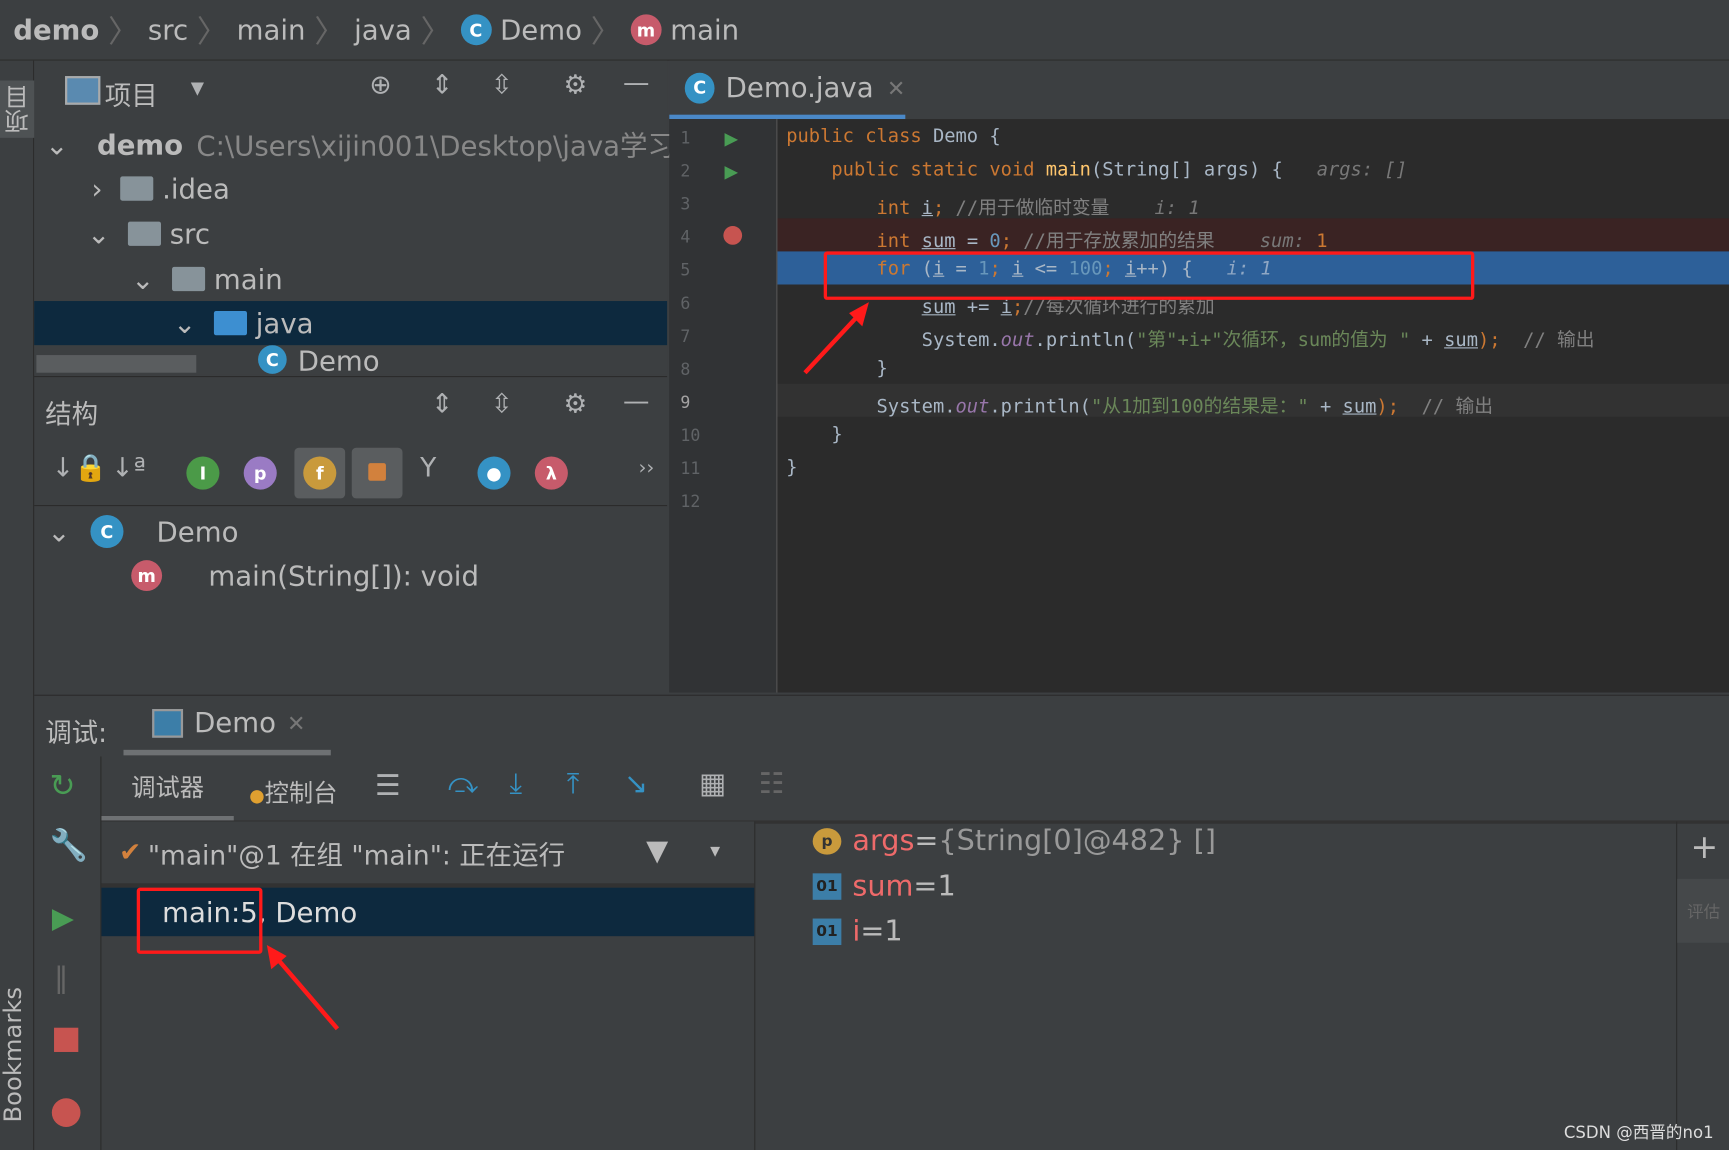  I want to click on horizontal-scrollbar, so click(116, 364).